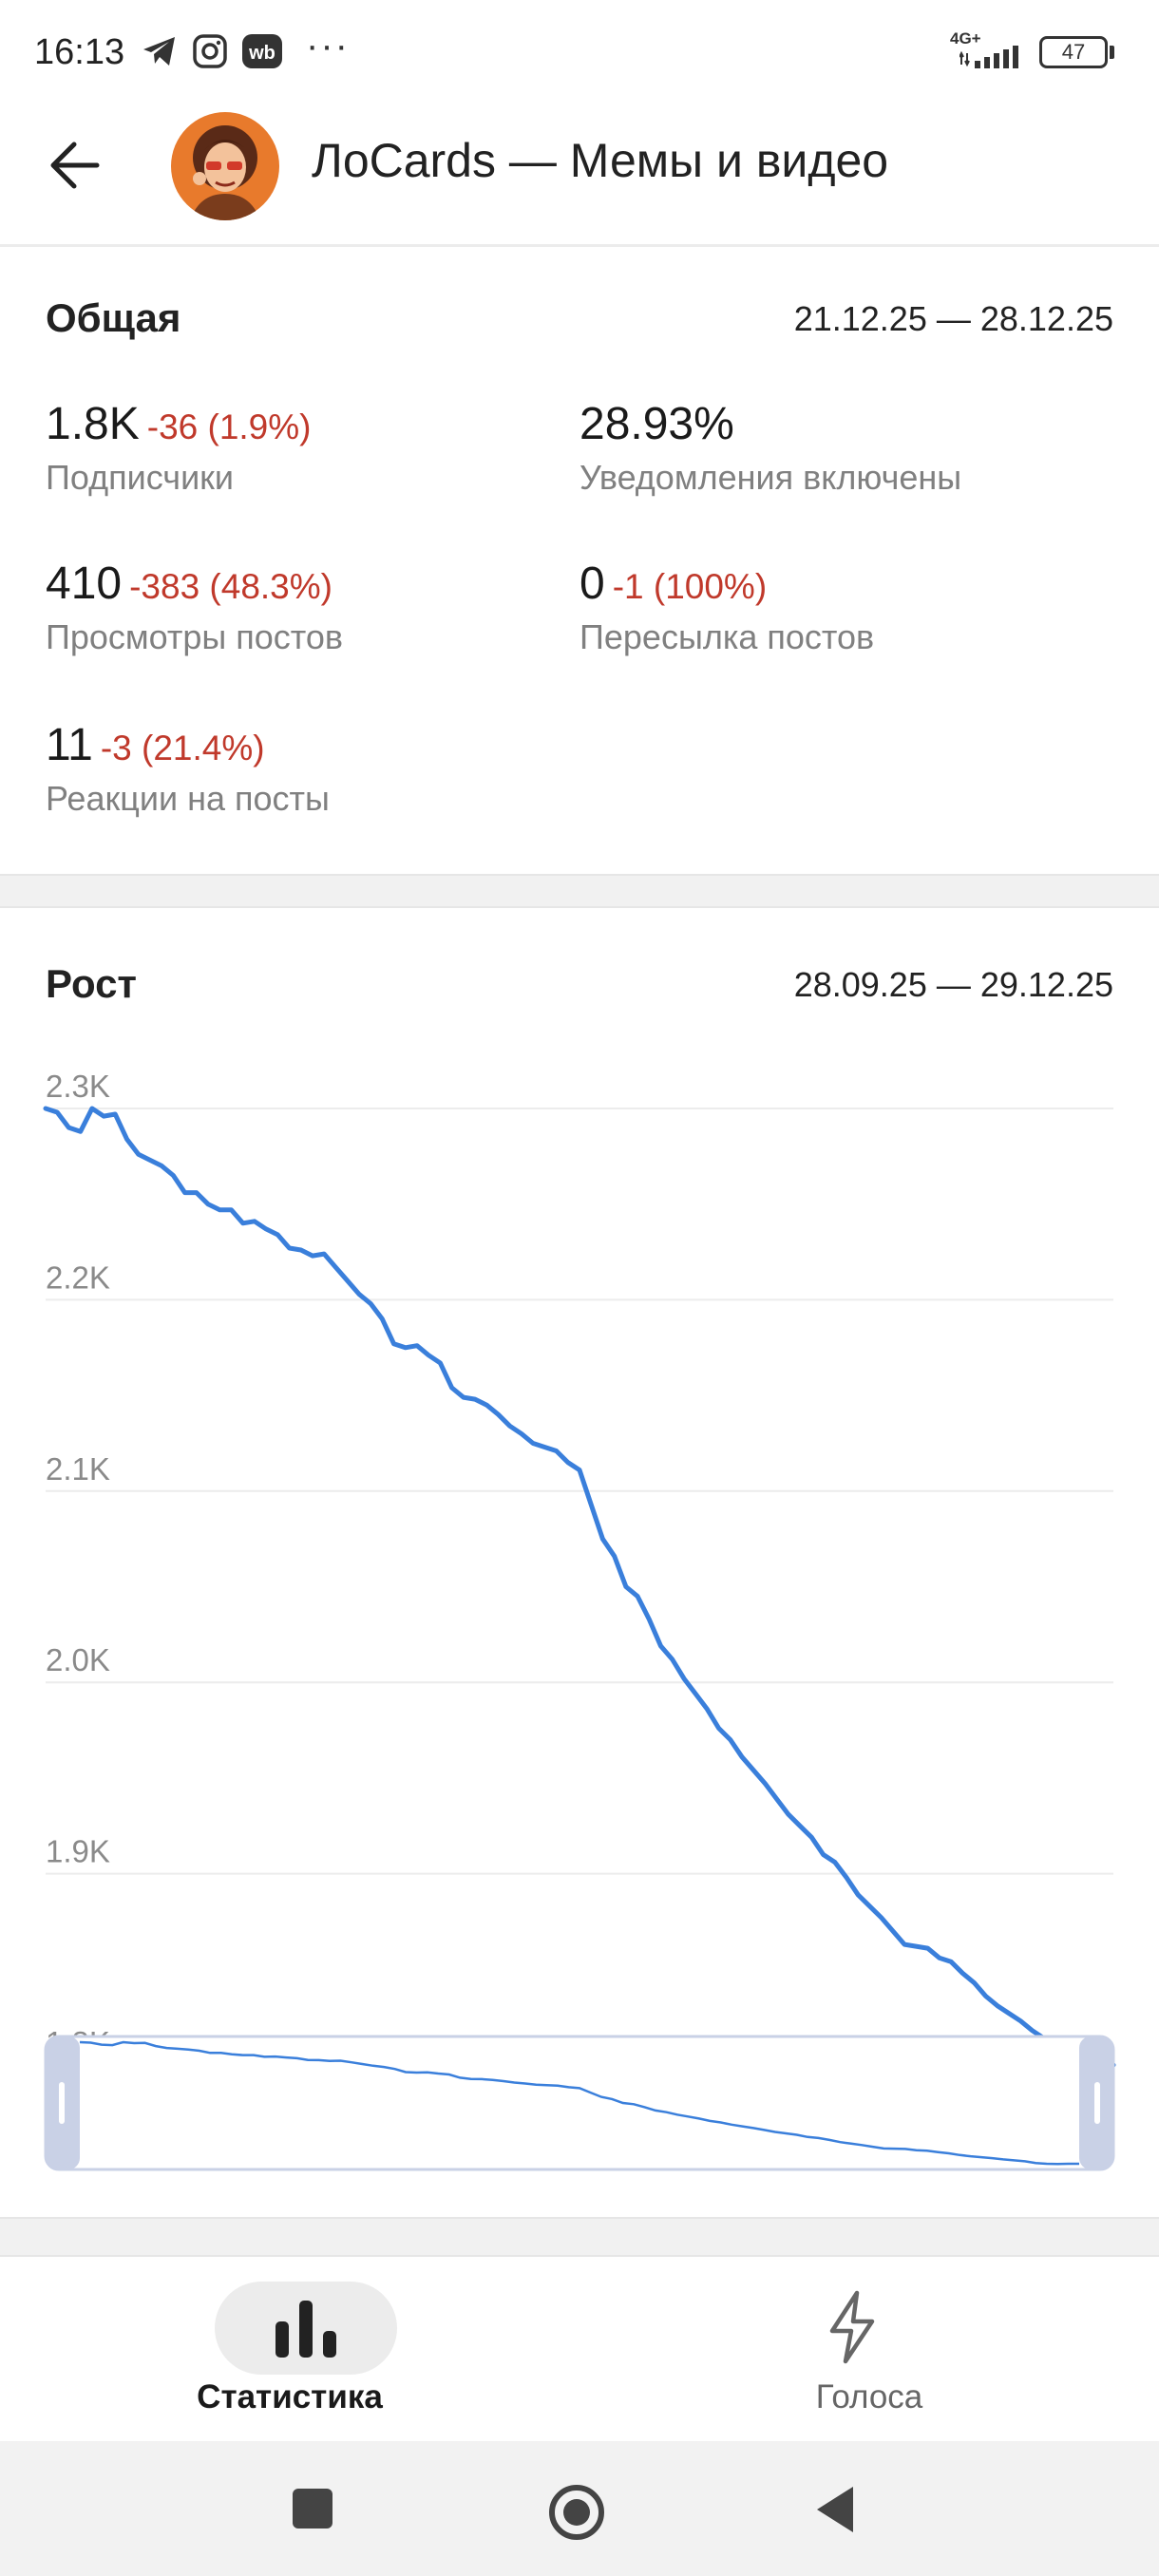 The width and height of the screenshot is (1159, 2576). I want to click on range-selector-frame, so click(579, 2103).